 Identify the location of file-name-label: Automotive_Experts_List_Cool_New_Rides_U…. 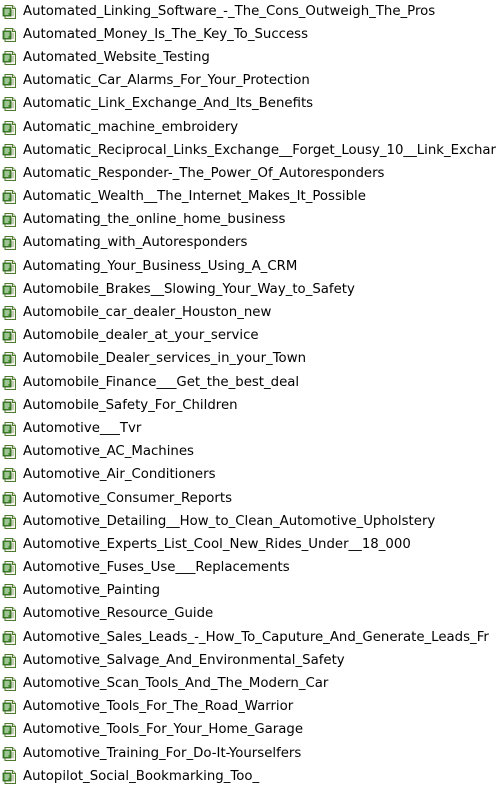
(217, 544).